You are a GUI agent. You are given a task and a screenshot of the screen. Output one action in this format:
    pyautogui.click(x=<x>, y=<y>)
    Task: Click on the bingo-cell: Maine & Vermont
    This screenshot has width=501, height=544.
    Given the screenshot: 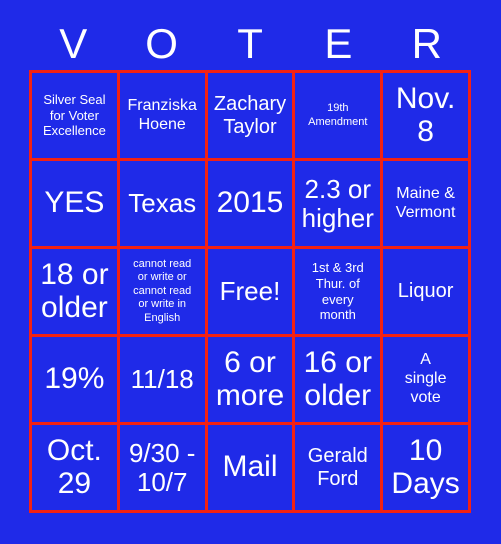 What is the action you would take?
    pyautogui.click(x=425, y=203)
    